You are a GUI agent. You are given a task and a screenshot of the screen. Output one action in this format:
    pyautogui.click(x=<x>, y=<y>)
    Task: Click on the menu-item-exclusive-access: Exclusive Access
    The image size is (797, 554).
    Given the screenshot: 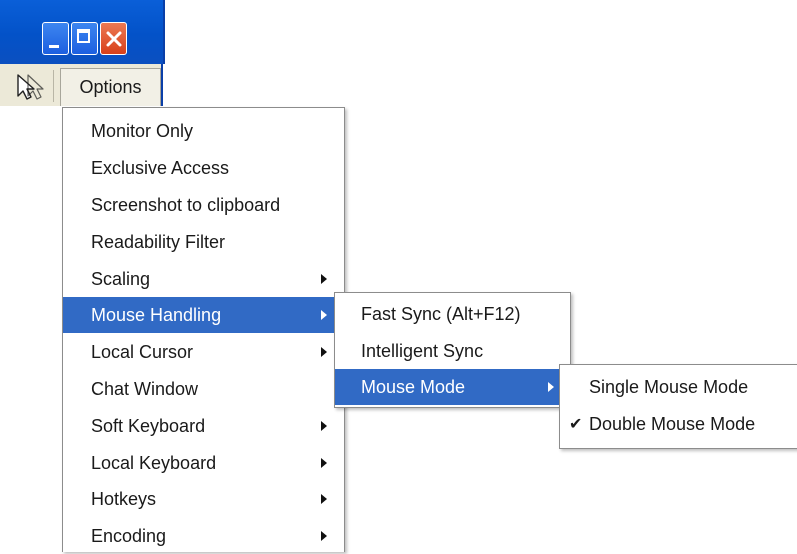 What is the action you would take?
    pyautogui.click(x=203, y=168)
    